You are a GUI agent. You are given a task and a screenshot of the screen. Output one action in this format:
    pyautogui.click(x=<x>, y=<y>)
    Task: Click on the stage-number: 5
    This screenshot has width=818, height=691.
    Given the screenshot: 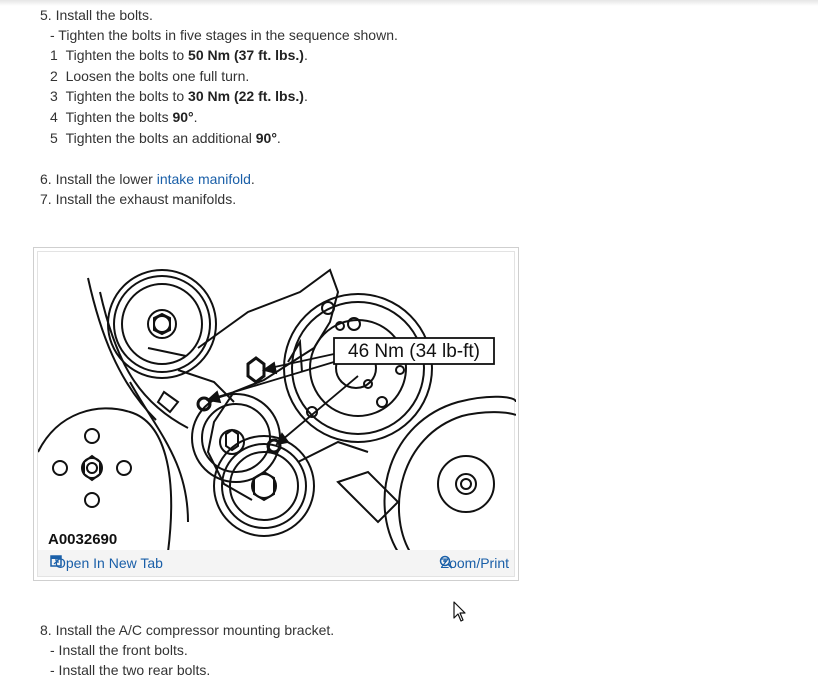 What is the action you would take?
    pyautogui.click(x=54, y=138)
    